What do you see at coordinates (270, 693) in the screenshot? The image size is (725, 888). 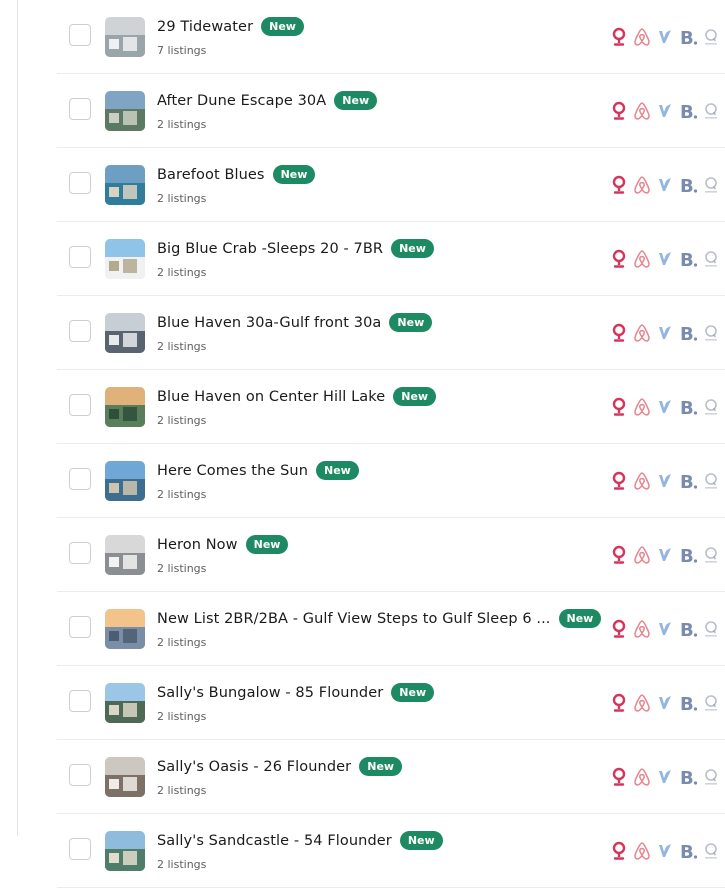 I see `property-title: Sally's Bungalow - 85 Flounder` at bounding box center [270, 693].